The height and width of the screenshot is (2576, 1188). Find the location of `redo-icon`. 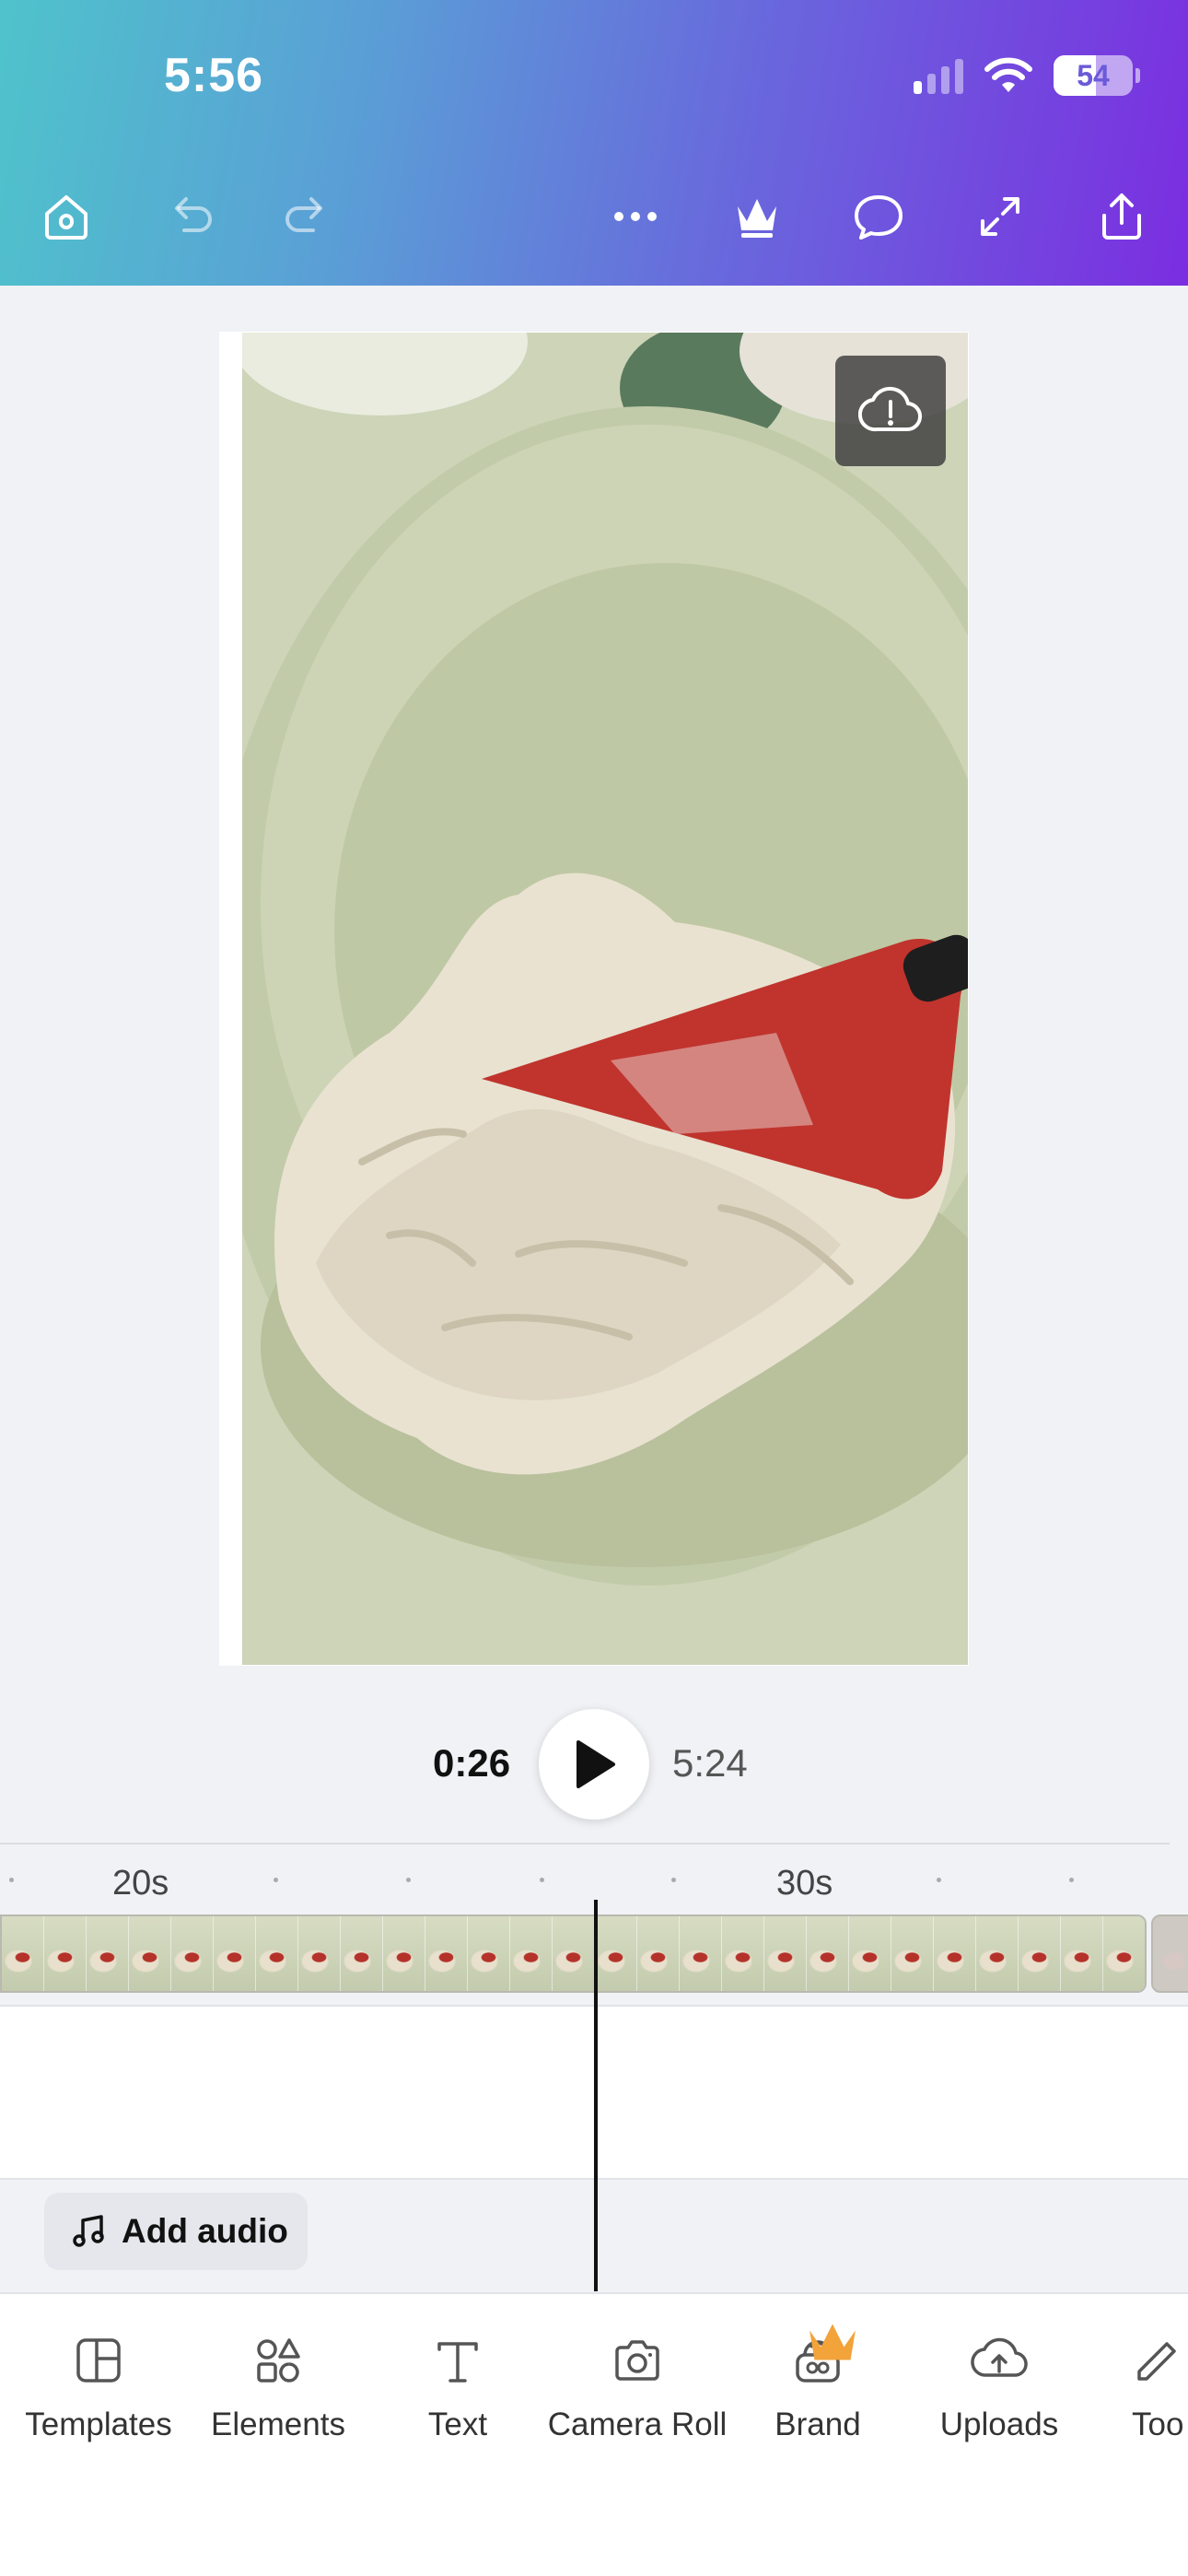

redo-icon is located at coordinates (303, 214).